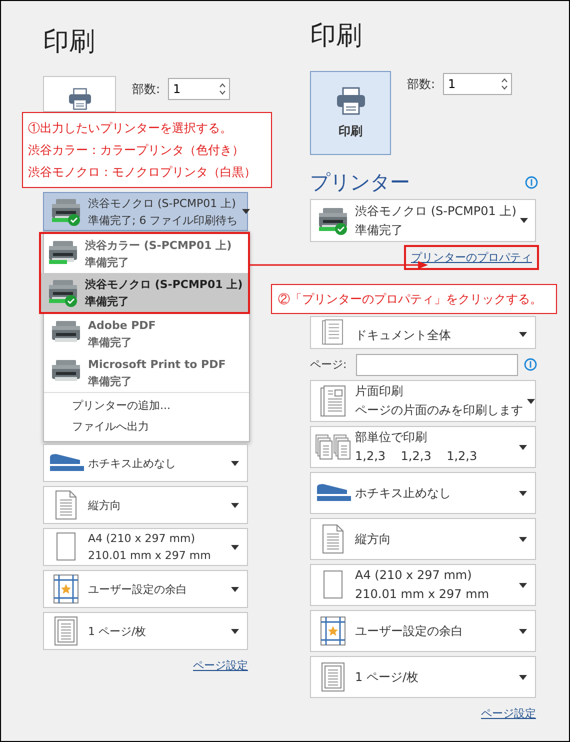 This screenshot has width=570, height=742. Describe the element at coordinates (414, 299) in the screenshot. I see `callout: ②「プリンターのプロパティ」をクリックする。` at that location.